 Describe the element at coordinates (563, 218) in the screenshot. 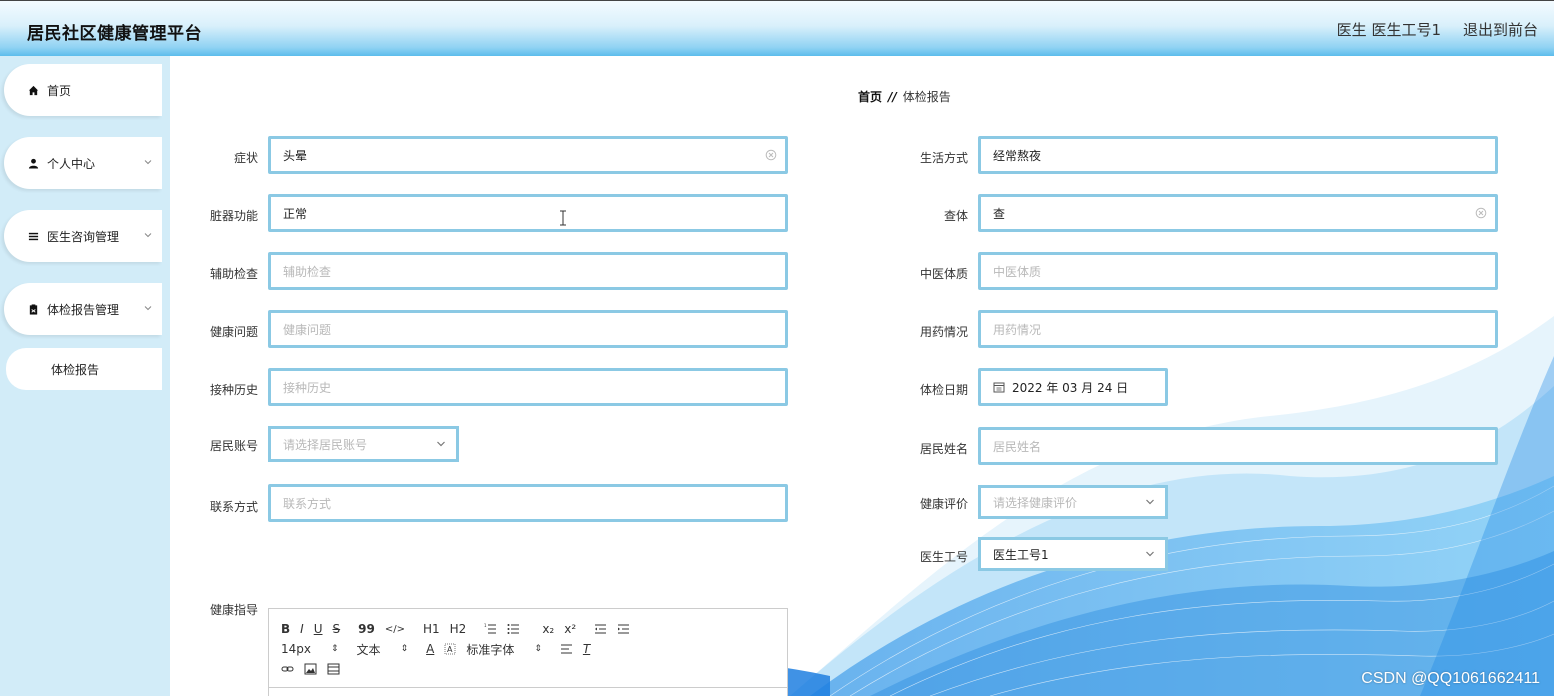

I see `text-cursor-icon` at that location.